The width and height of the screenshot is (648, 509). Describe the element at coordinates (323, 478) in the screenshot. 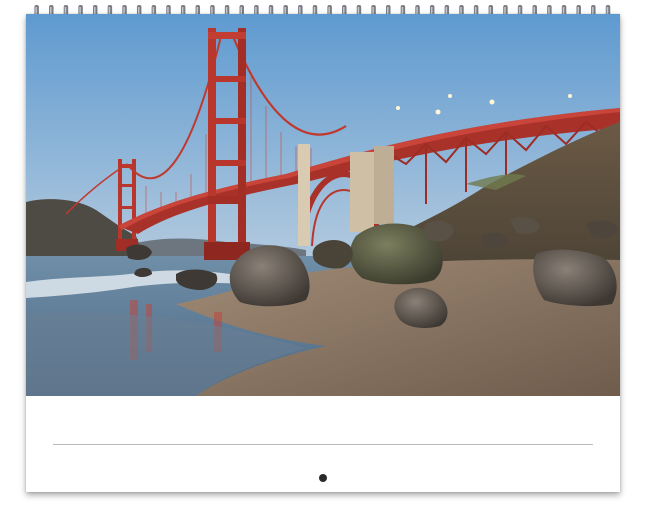

I see `hanging-hole` at that location.